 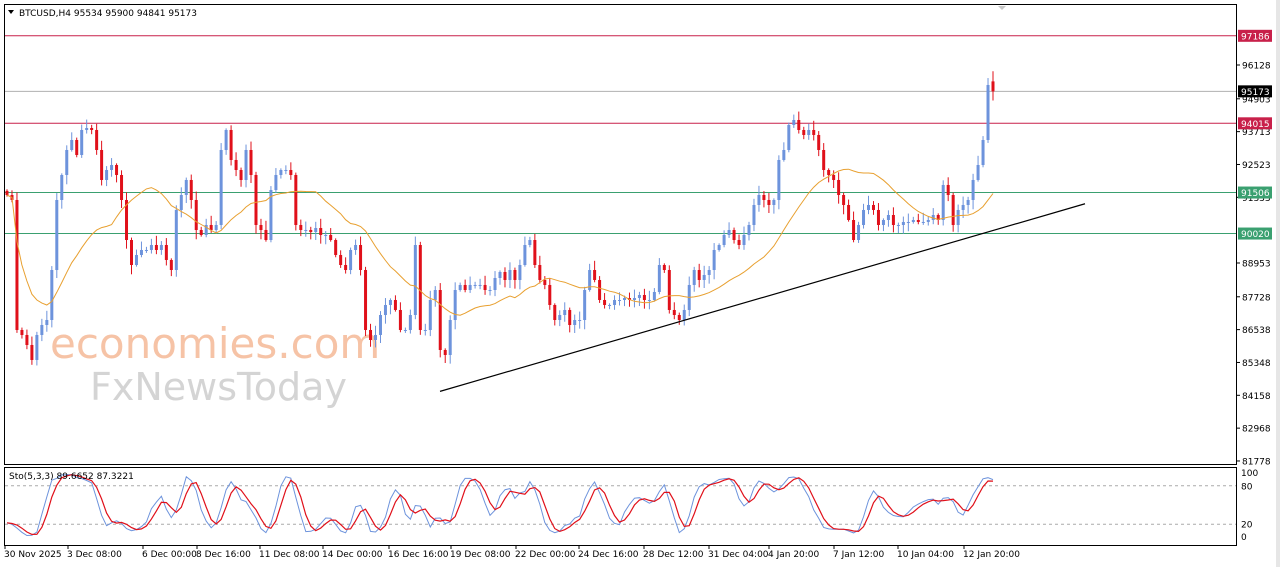 What do you see at coordinates (738, 555) in the screenshot?
I see `time-tick-label: 31 Dec 04:00` at bounding box center [738, 555].